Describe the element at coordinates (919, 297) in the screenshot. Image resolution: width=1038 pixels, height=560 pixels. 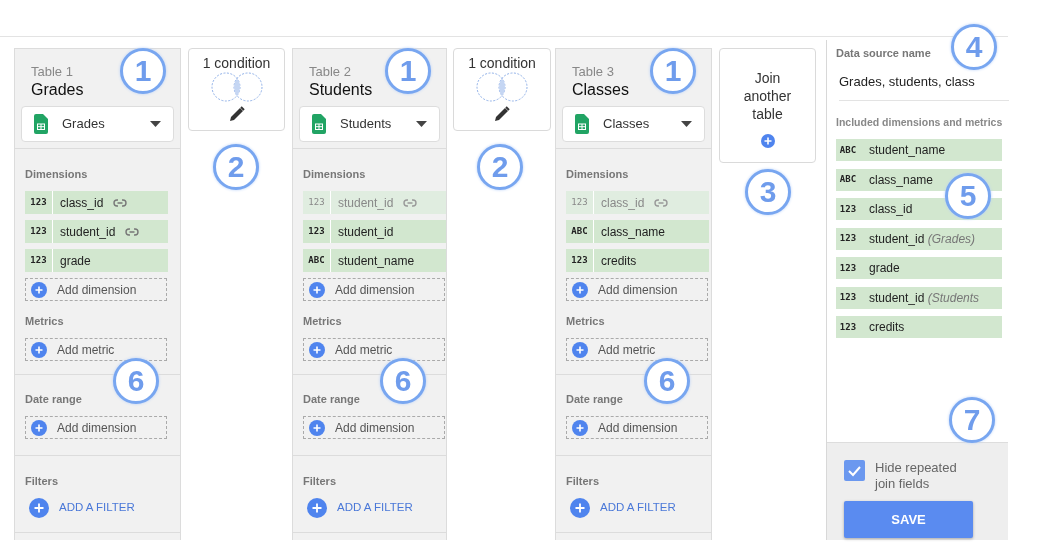
I see `included-field: 123 student_id (Students` at that location.